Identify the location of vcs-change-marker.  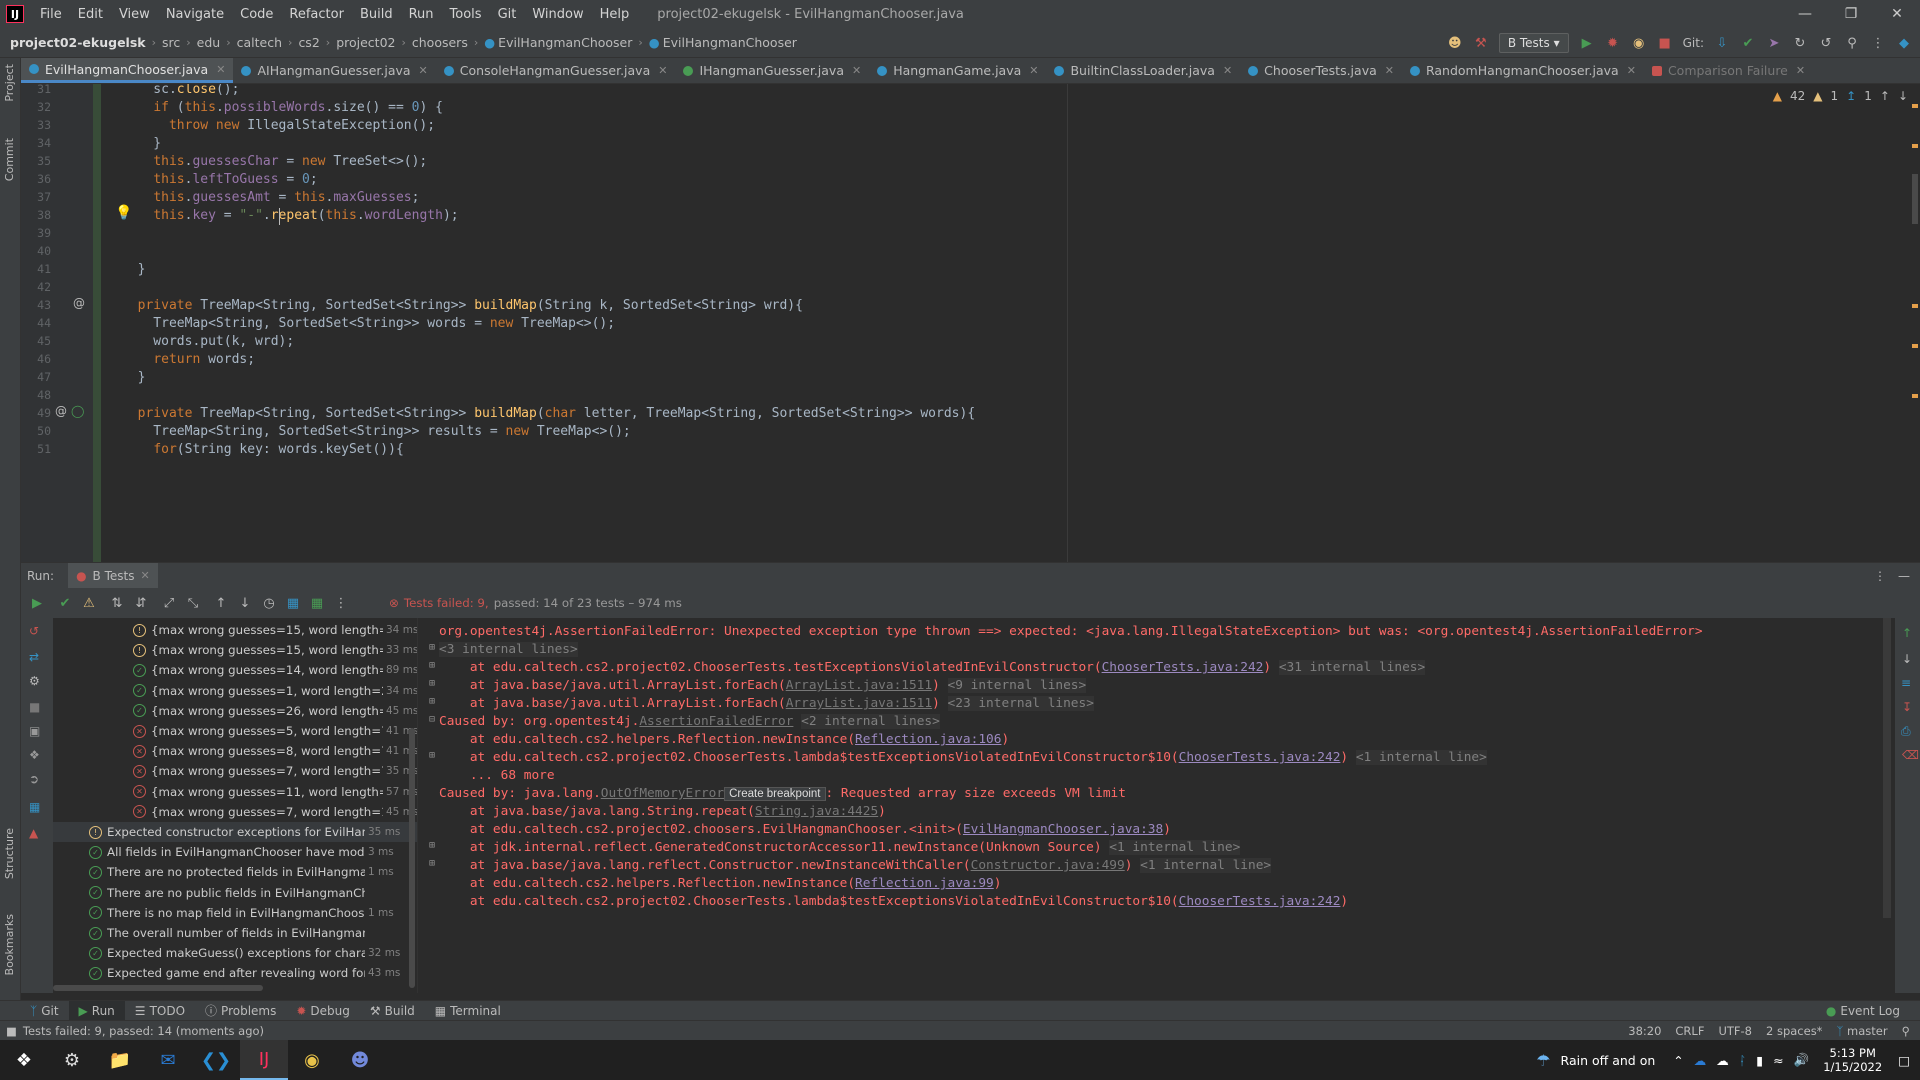
(97, 323).